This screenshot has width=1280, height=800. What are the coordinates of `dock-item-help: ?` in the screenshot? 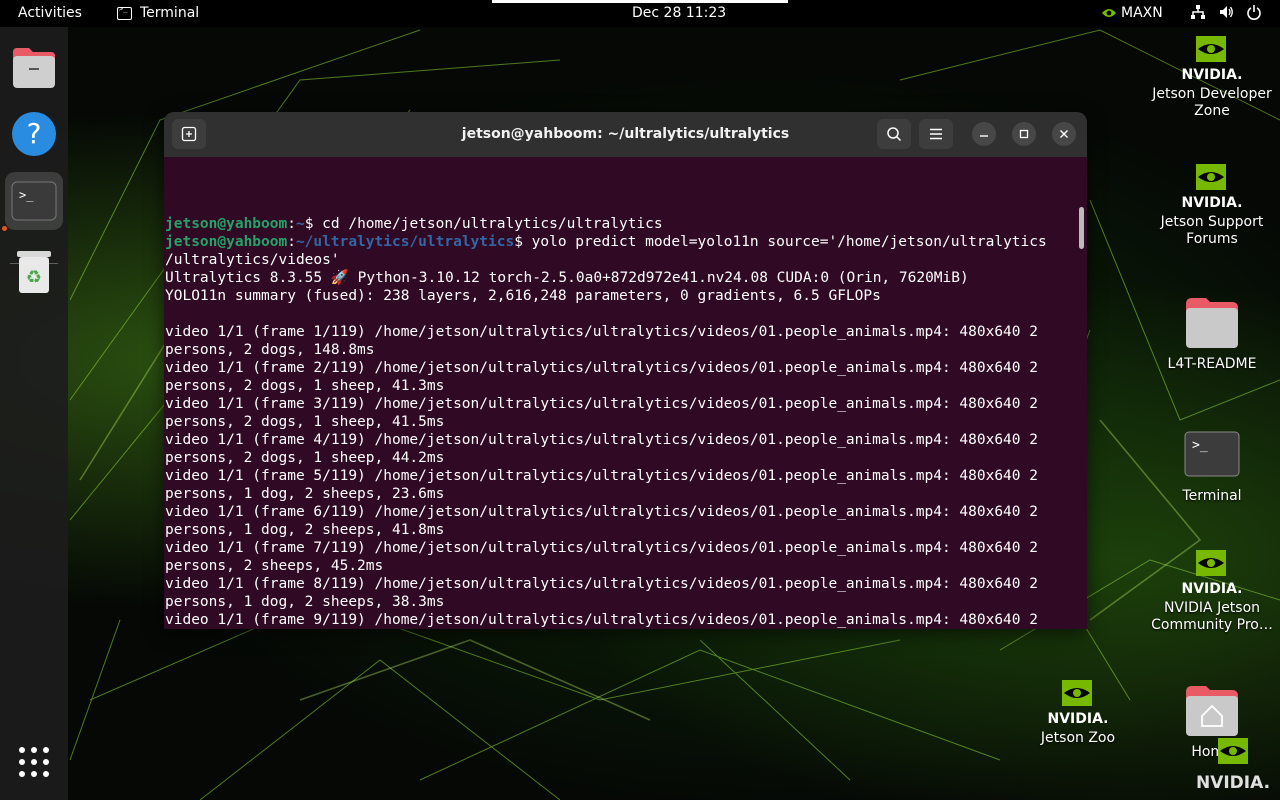 It's located at (34, 134).